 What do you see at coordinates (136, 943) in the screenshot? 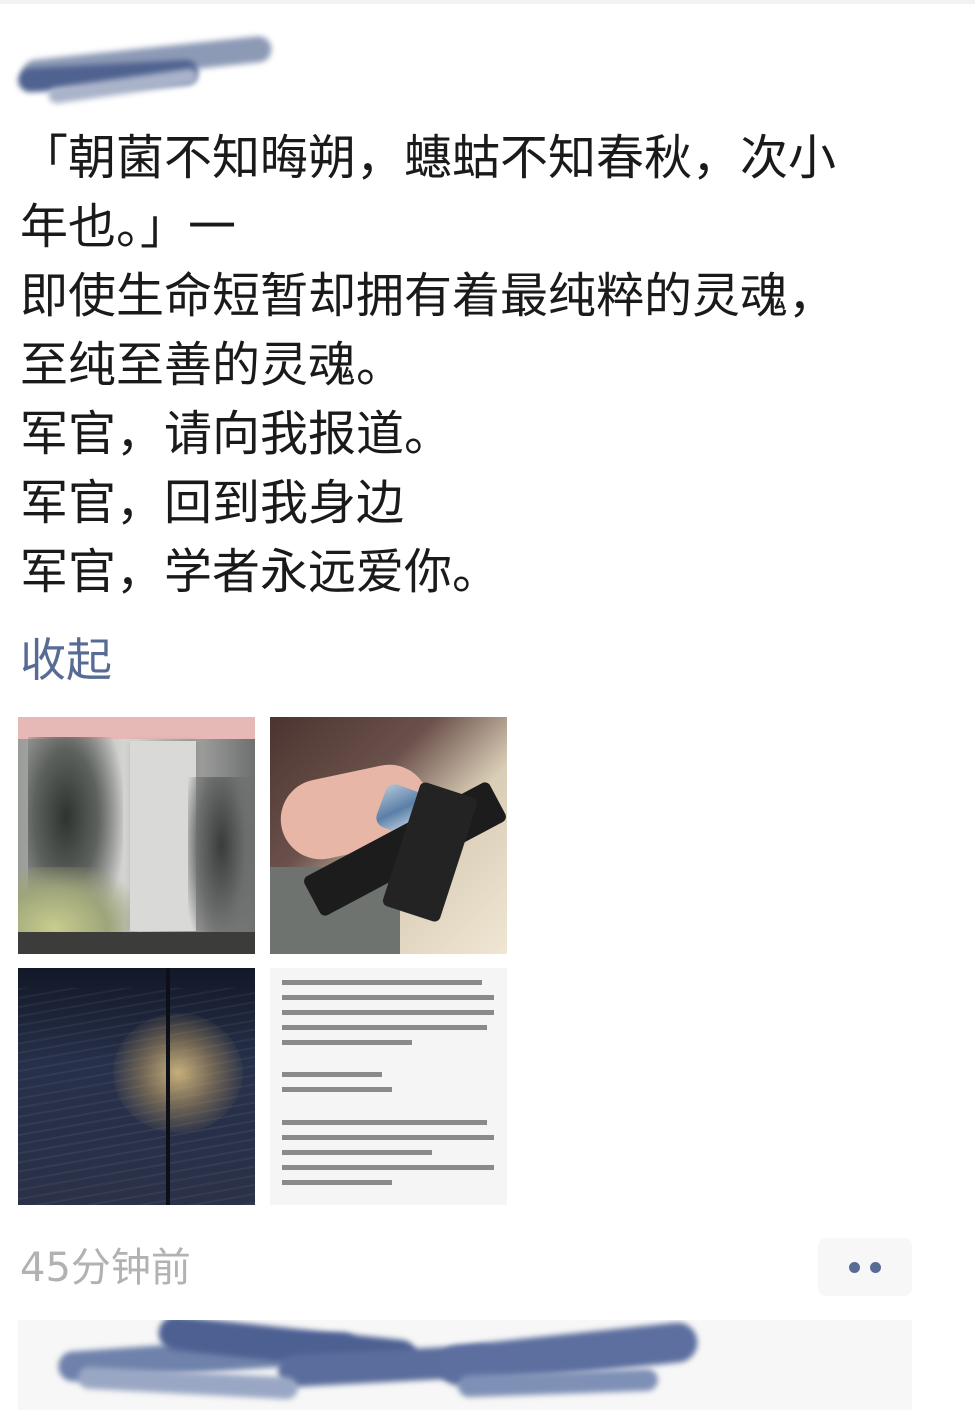
I see `bottom-shadow-shape` at bounding box center [136, 943].